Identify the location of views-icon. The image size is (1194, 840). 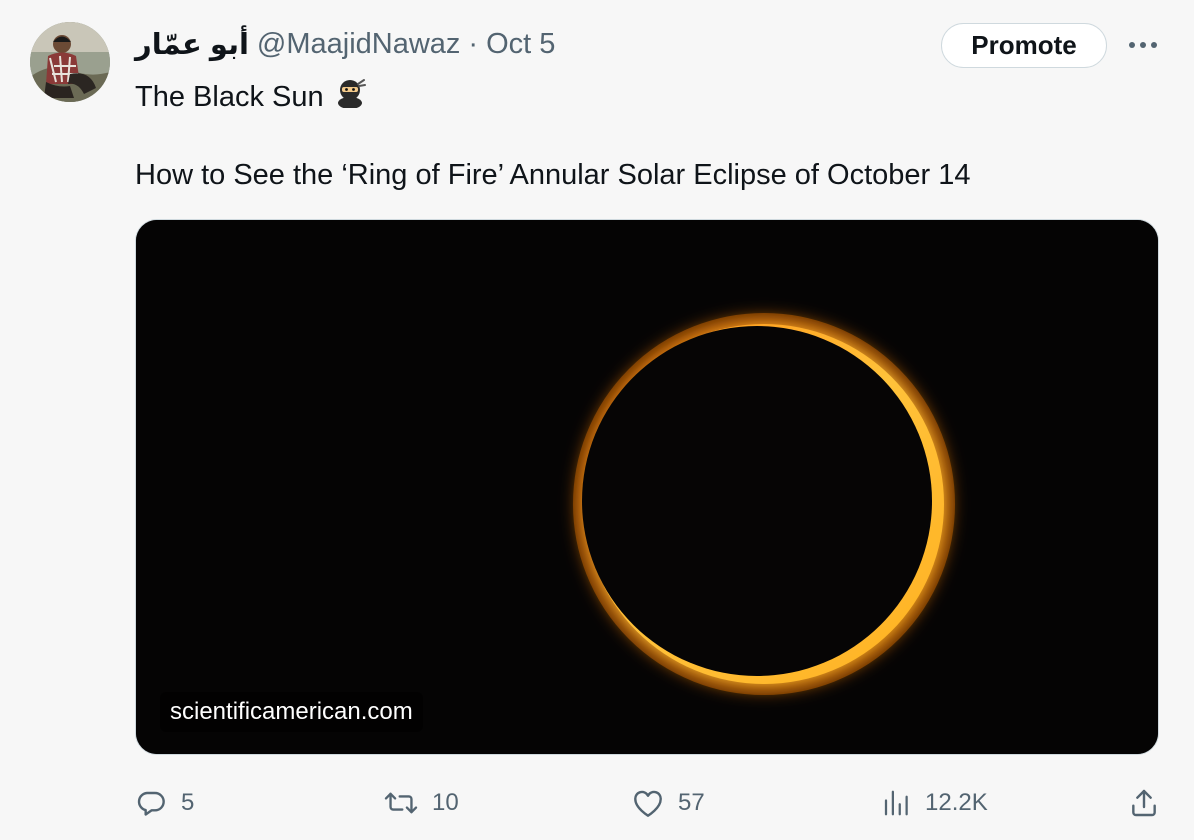
(896, 803).